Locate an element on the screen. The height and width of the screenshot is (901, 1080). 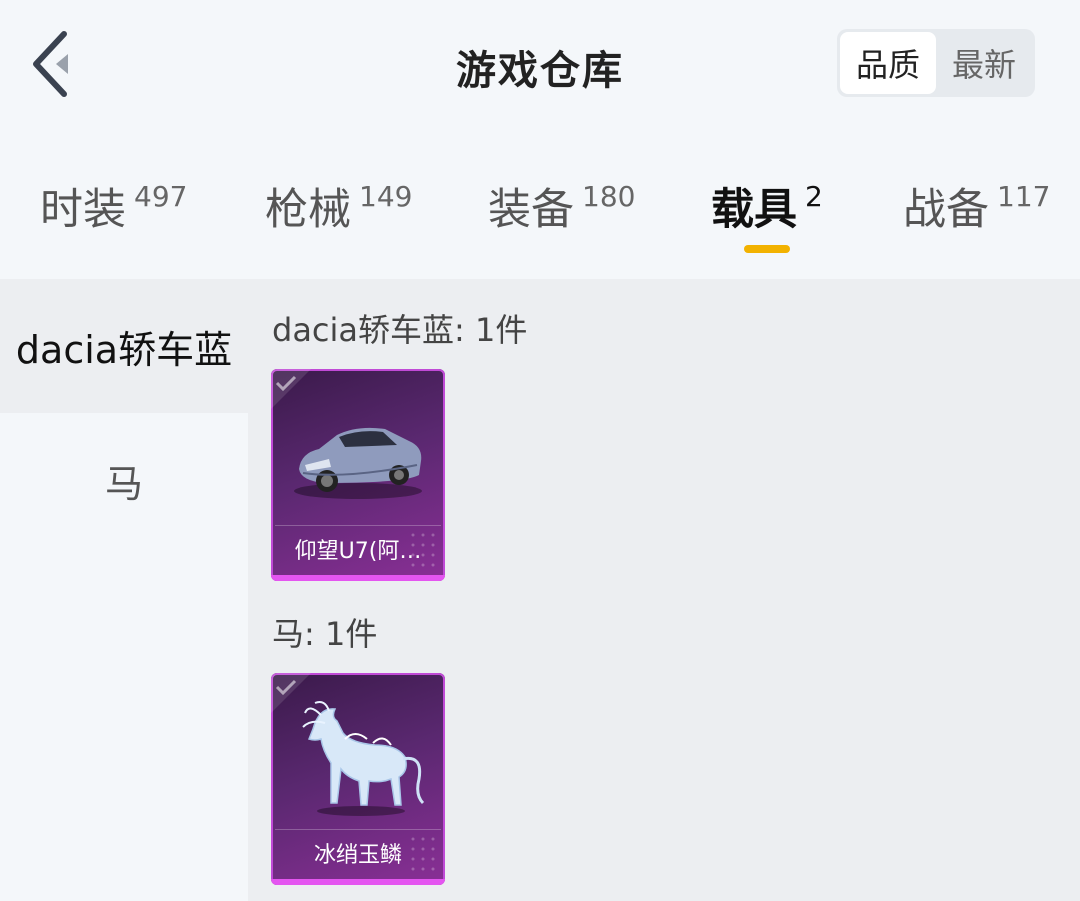
tab-count: 180 is located at coordinates (609, 196).